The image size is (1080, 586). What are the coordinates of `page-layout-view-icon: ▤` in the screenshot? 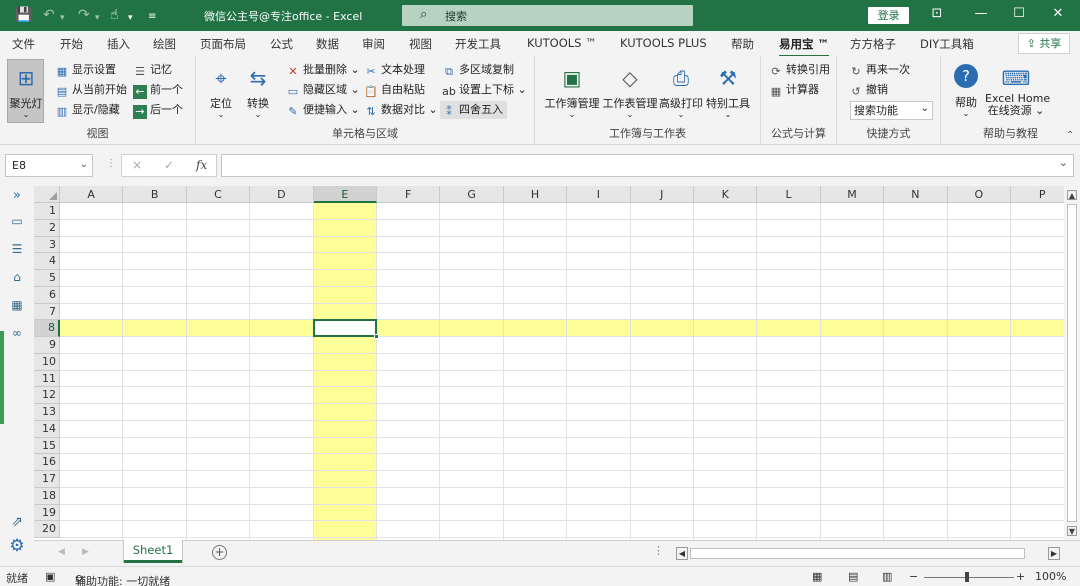 It's located at (853, 576).